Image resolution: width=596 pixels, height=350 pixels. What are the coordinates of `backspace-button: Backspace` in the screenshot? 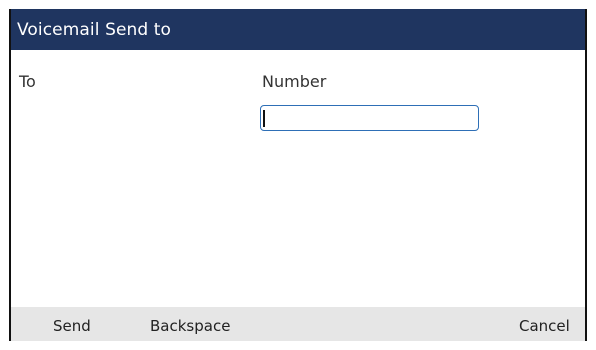 It's located at (190, 326).